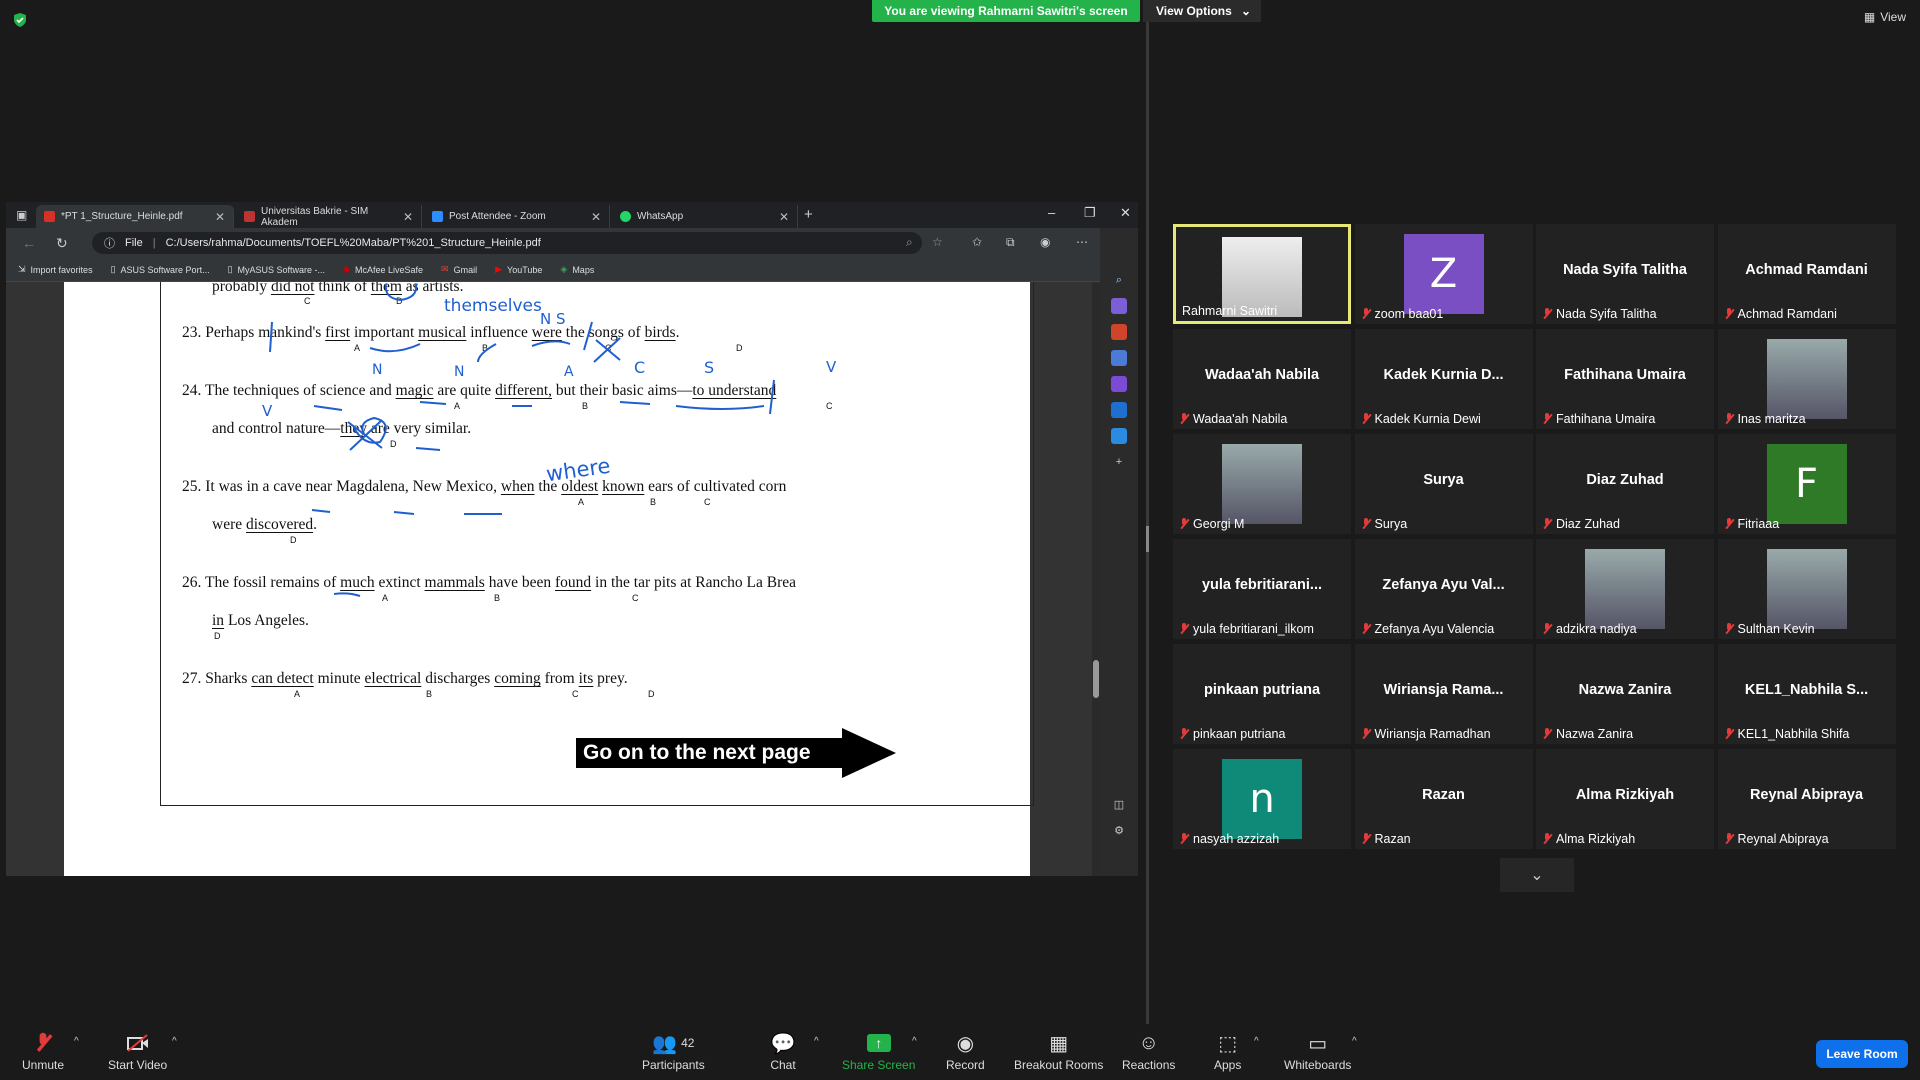 This screenshot has height=1080, width=1920. Describe the element at coordinates (1262, 799) in the screenshot. I see `participant-tile: n nasyah azzizah` at that location.